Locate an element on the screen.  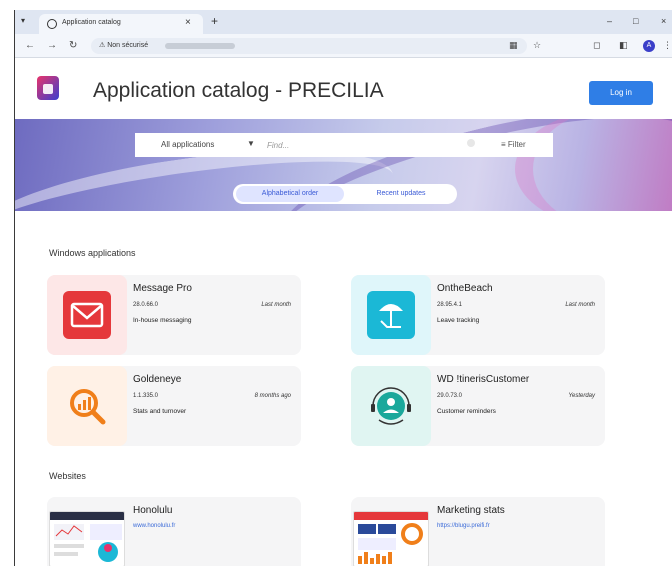
back-icon: ← is located at coordinates (30, 45).